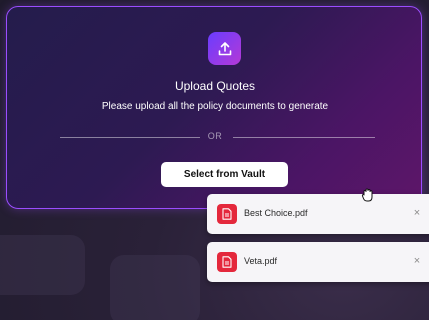  Describe the element at coordinates (276, 213) in the screenshot. I see `file-name: Best Choice.pdf` at that location.